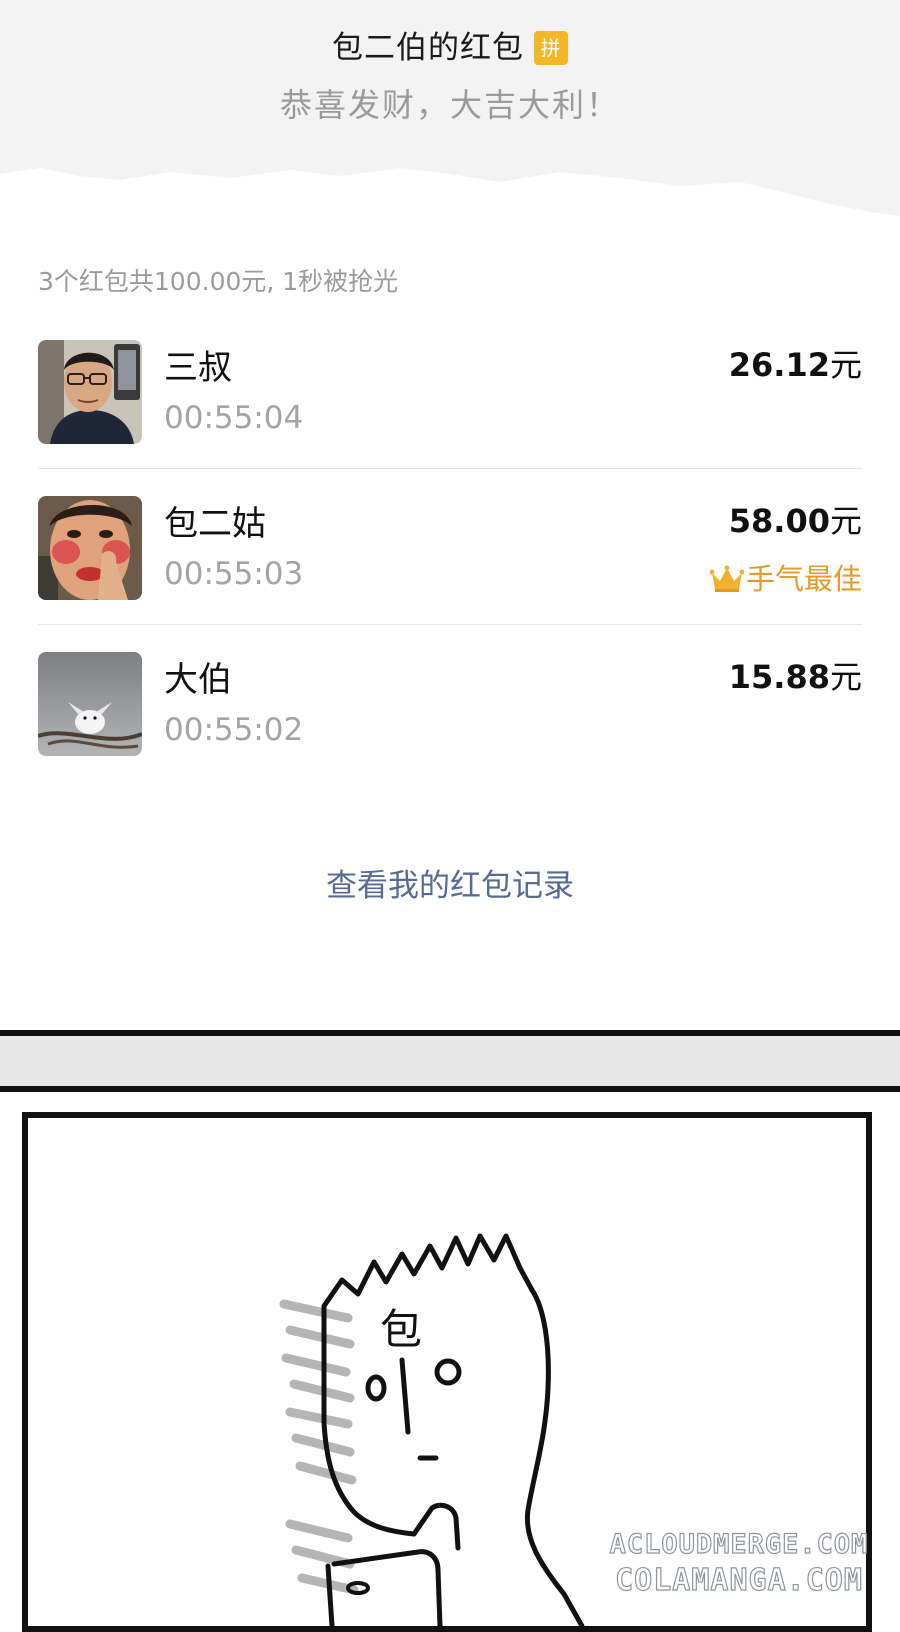 This screenshot has height=1632, width=900. I want to click on grab-amount: 26.12元, so click(795, 363).